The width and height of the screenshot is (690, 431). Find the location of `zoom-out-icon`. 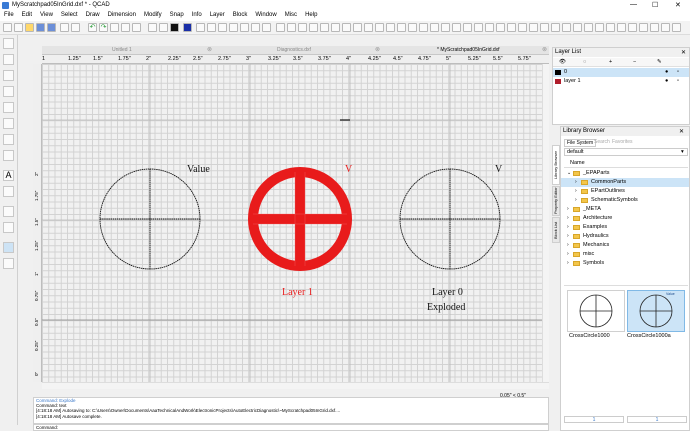

zoom-out-icon is located at coordinates (222, 27).